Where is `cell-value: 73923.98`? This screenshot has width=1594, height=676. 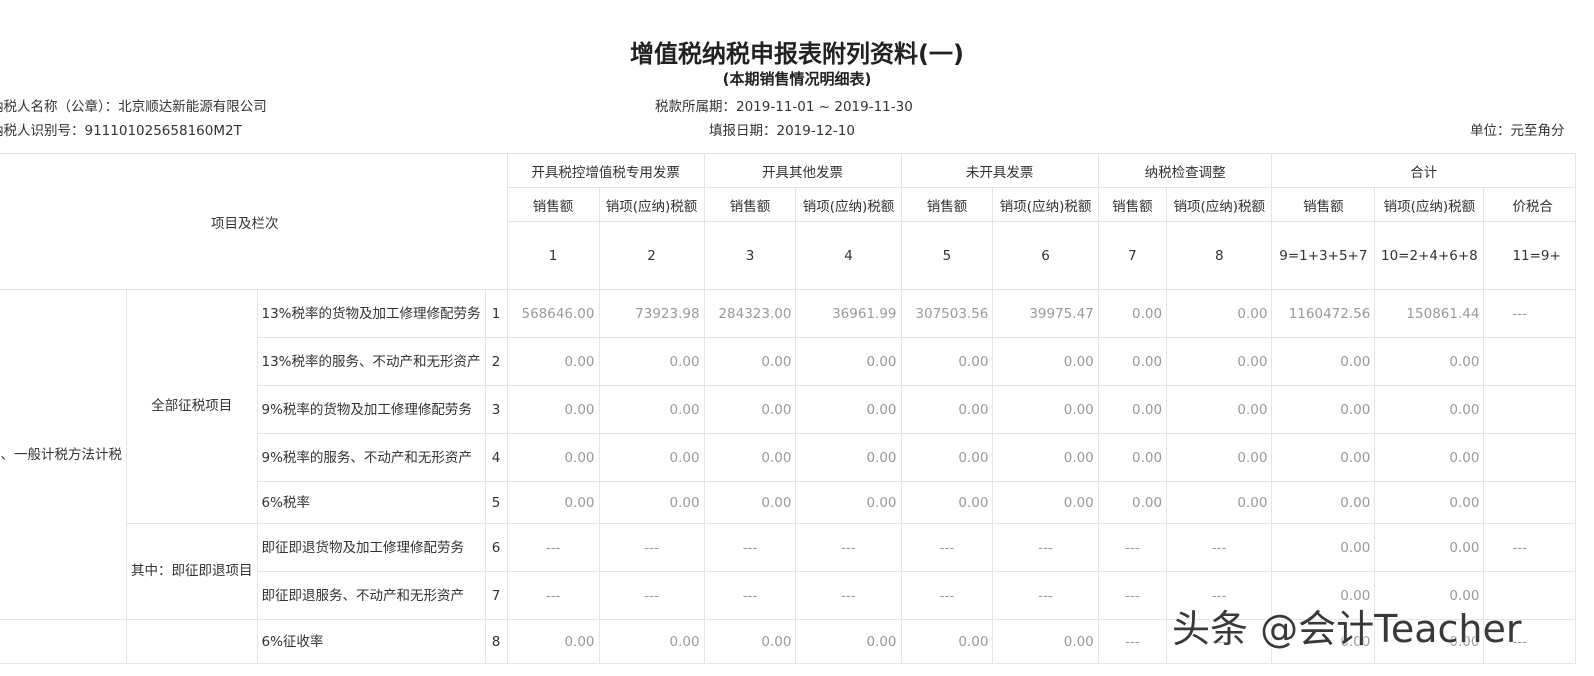
cell-value: 73923.98 is located at coordinates (651, 313).